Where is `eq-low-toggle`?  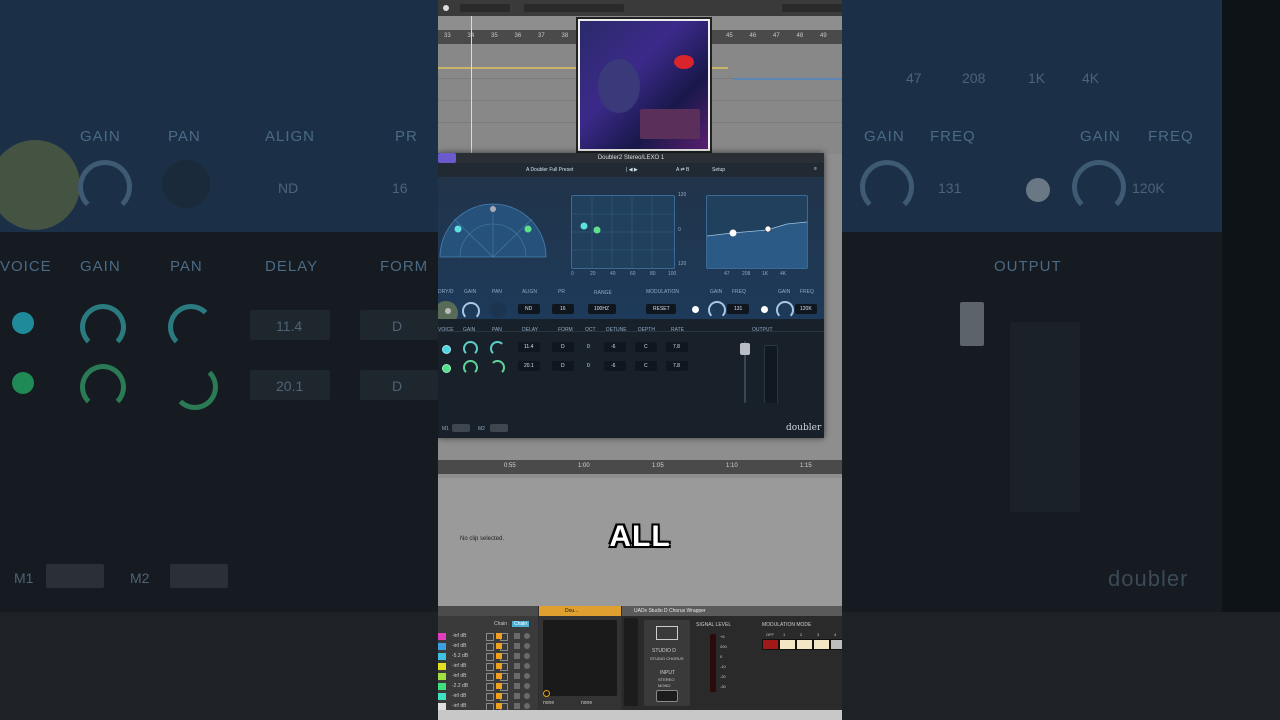
eq-low-toggle is located at coordinates (695, 309).